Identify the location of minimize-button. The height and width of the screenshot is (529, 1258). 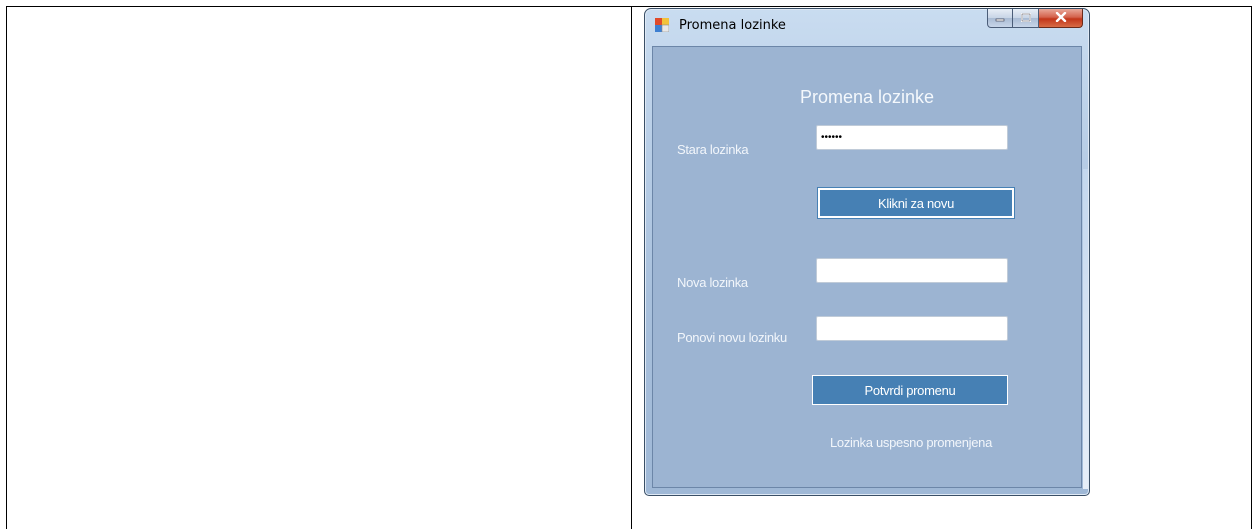
(1000, 18).